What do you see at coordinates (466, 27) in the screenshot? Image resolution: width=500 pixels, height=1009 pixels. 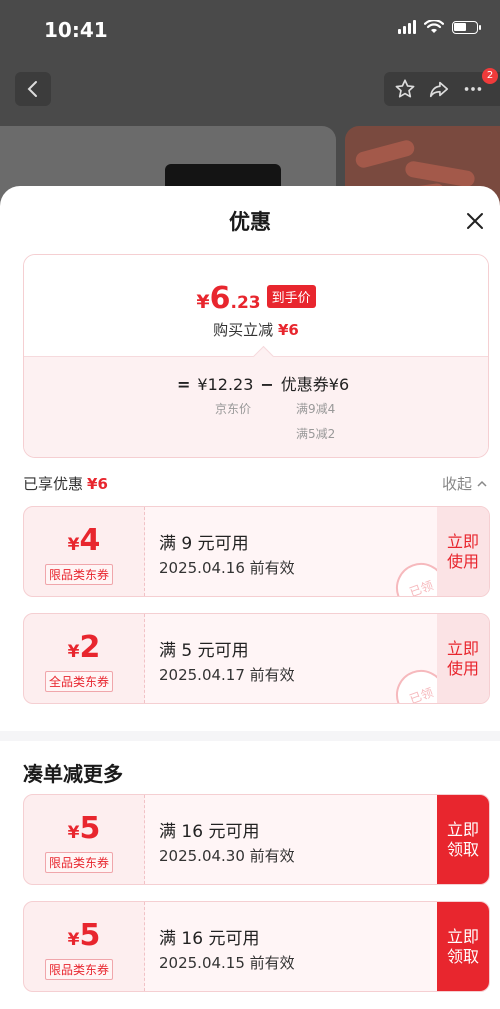 I see `battery-icon` at bounding box center [466, 27].